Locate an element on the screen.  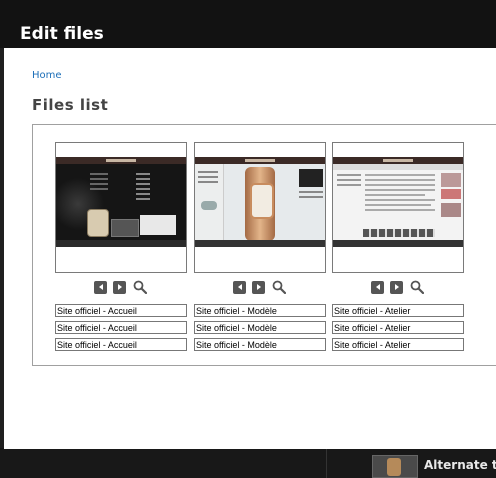
file-preview-model is located at coordinates (260, 207).